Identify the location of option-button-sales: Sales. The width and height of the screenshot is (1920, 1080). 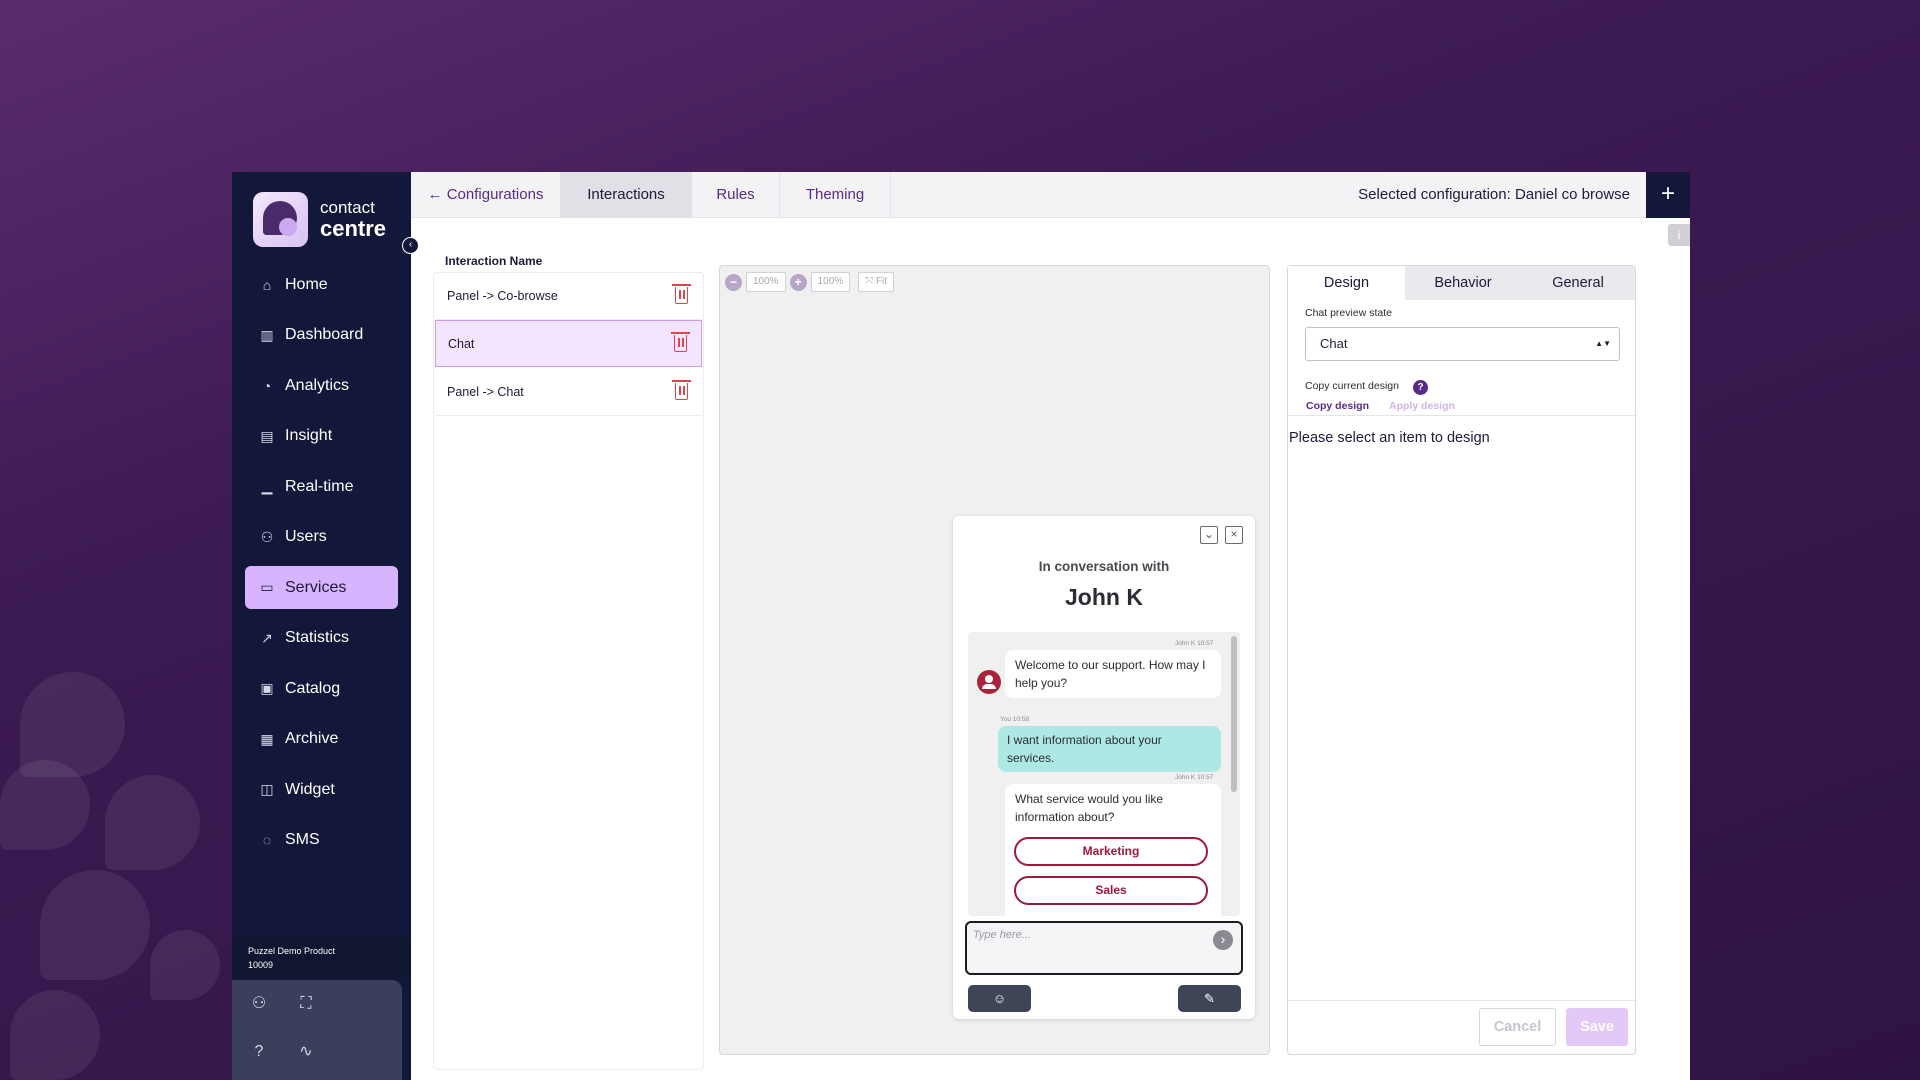
(1111, 890).